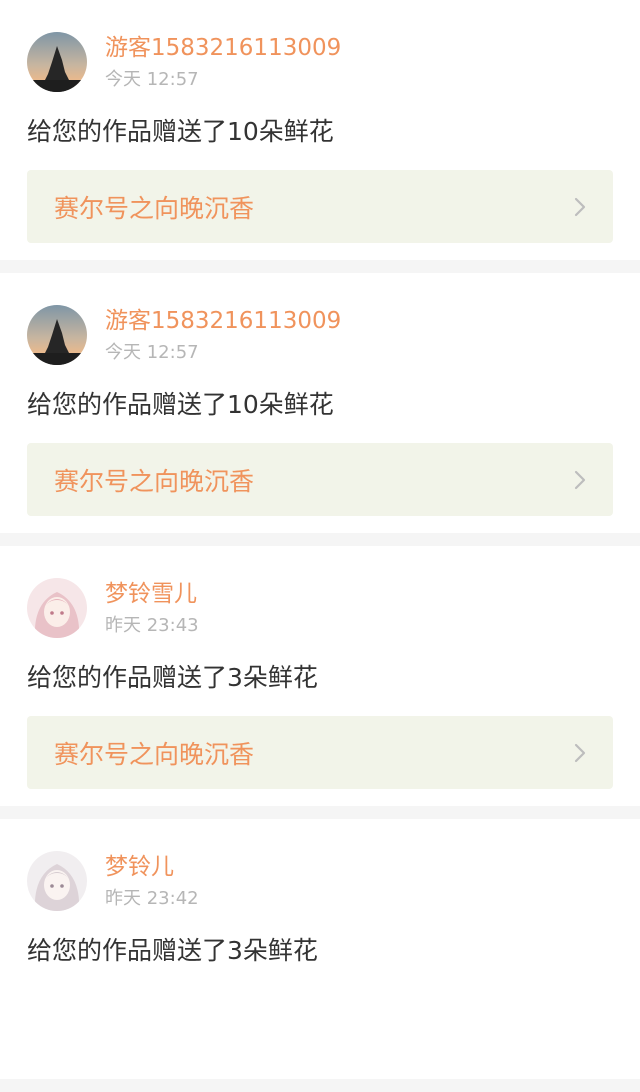 Image resolution: width=640 pixels, height=1092 pixels. Describe the element at coordinates (320, 593) in the screenshot. I see `notification-header: 梦铃雪儿 昨天 23:43` at that location.